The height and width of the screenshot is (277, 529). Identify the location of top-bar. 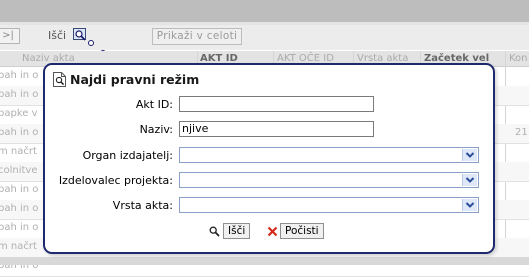
(264, 11).